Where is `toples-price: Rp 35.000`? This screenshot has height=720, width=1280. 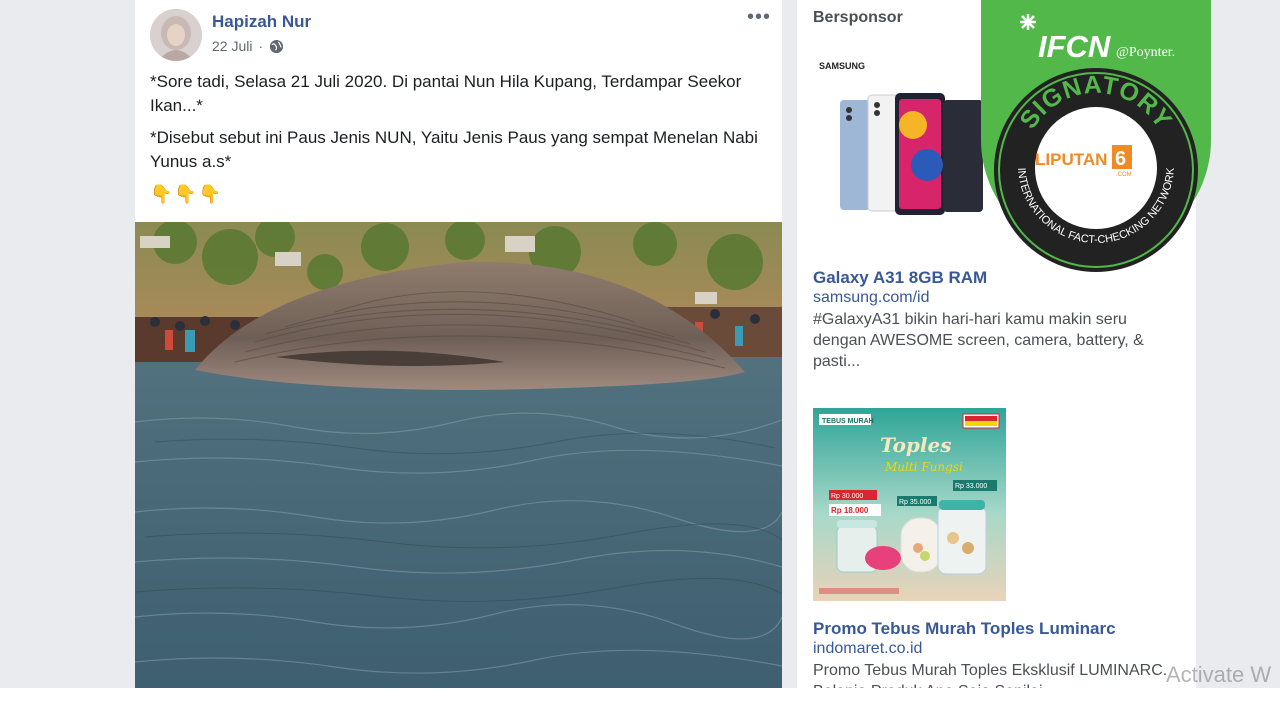
toples-price: Rp 35.000 is located at coordinates (915, 502).